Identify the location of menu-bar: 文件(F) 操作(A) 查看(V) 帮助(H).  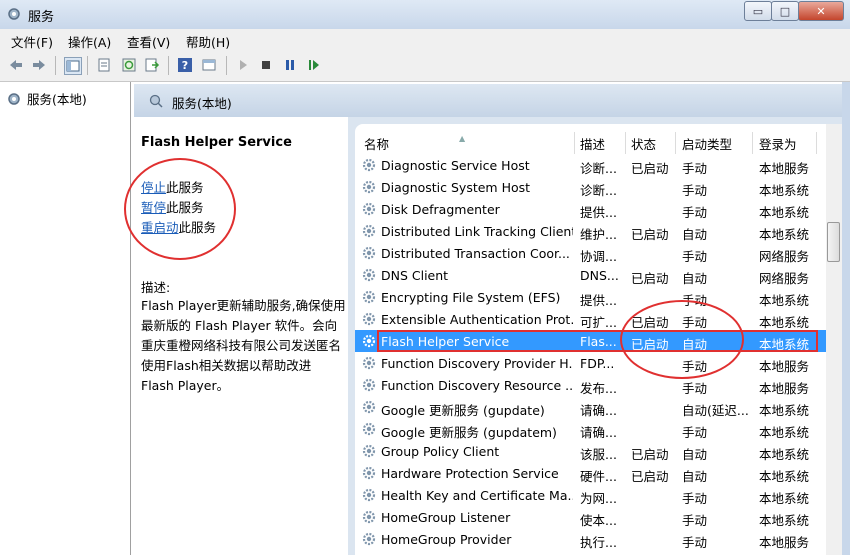
(425, 39).